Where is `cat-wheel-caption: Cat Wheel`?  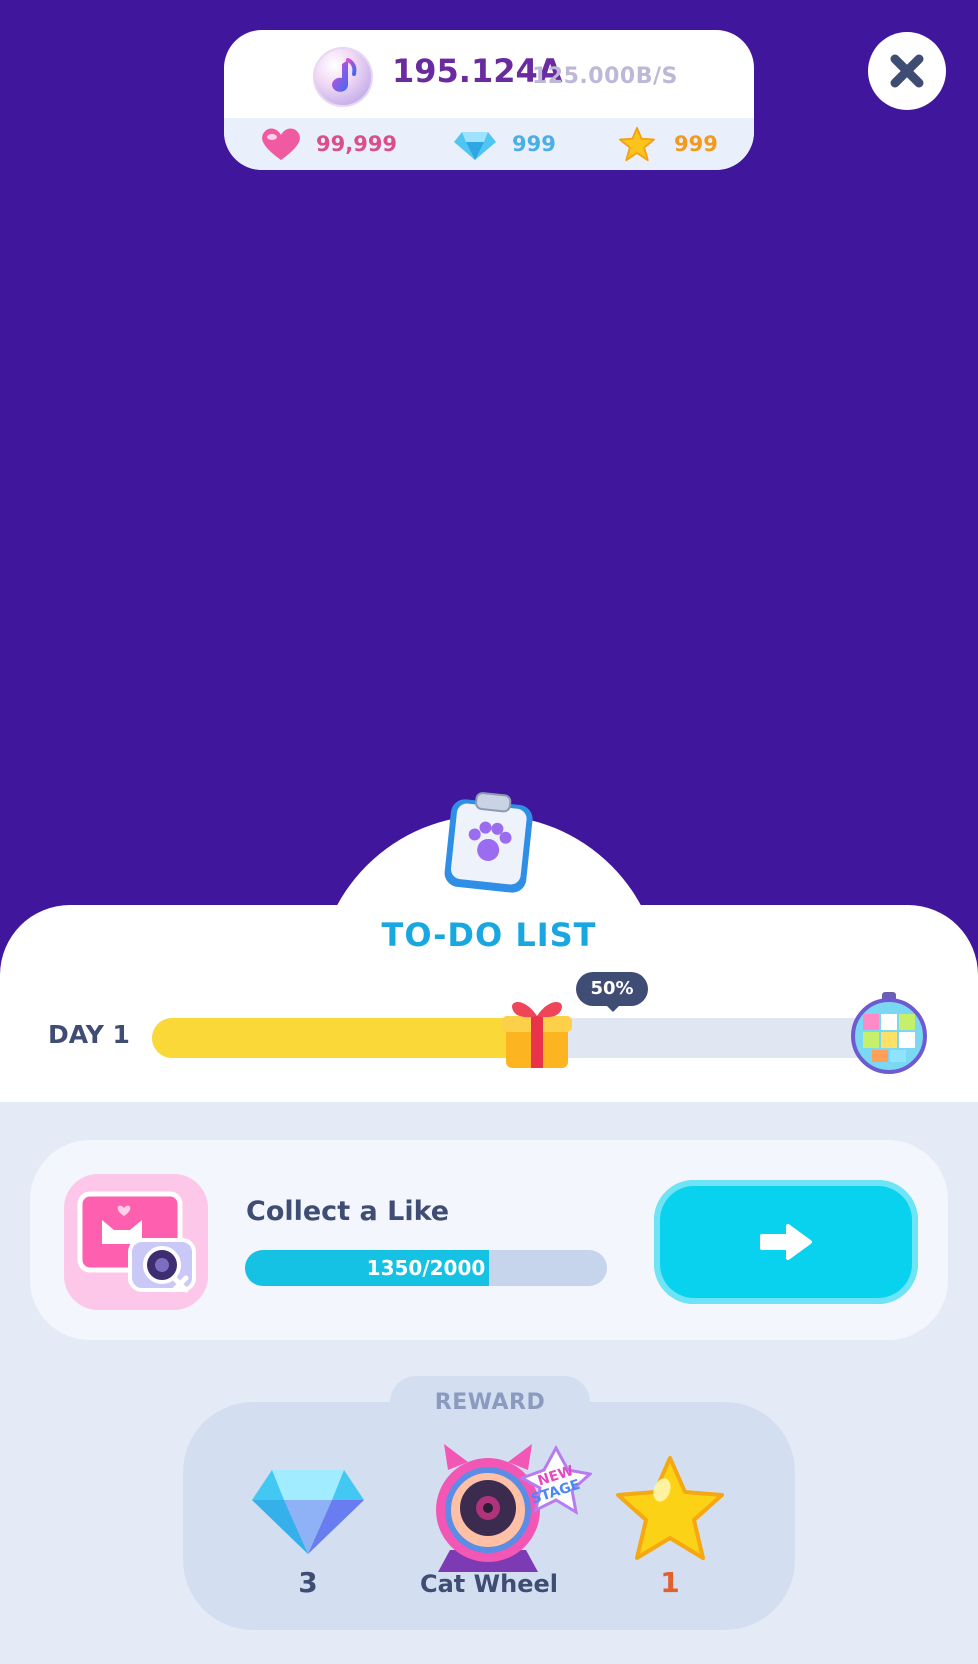 cat-wheel-caption: Cat Wheel is located at coordinates (489, 1584).